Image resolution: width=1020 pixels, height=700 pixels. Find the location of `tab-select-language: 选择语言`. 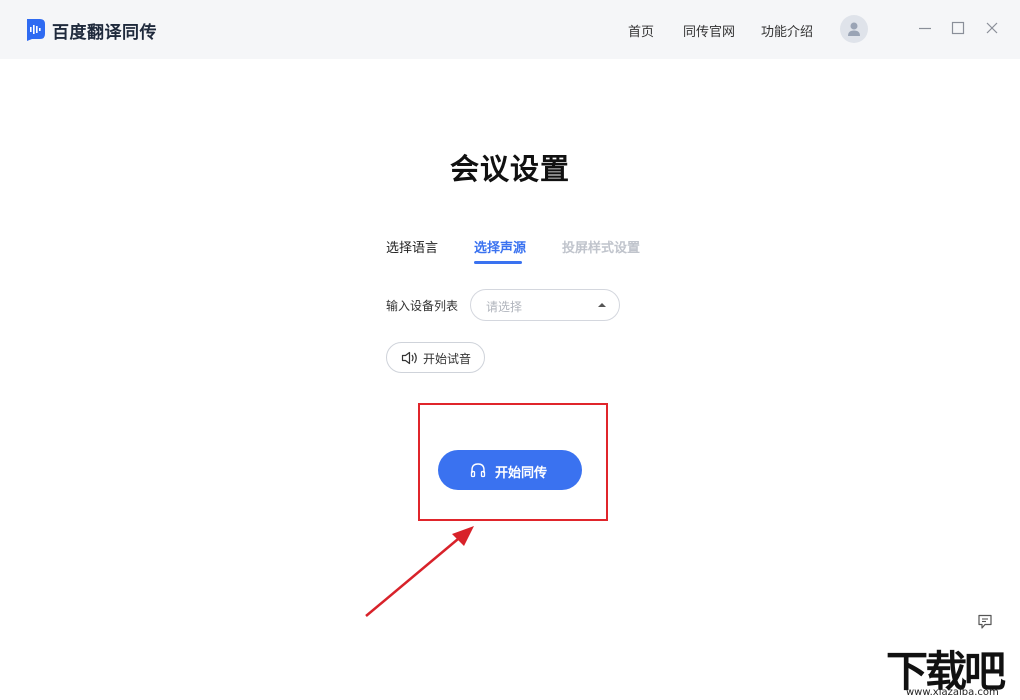

tab-select-language: 选择语言 is located at coordinates (412, 246).